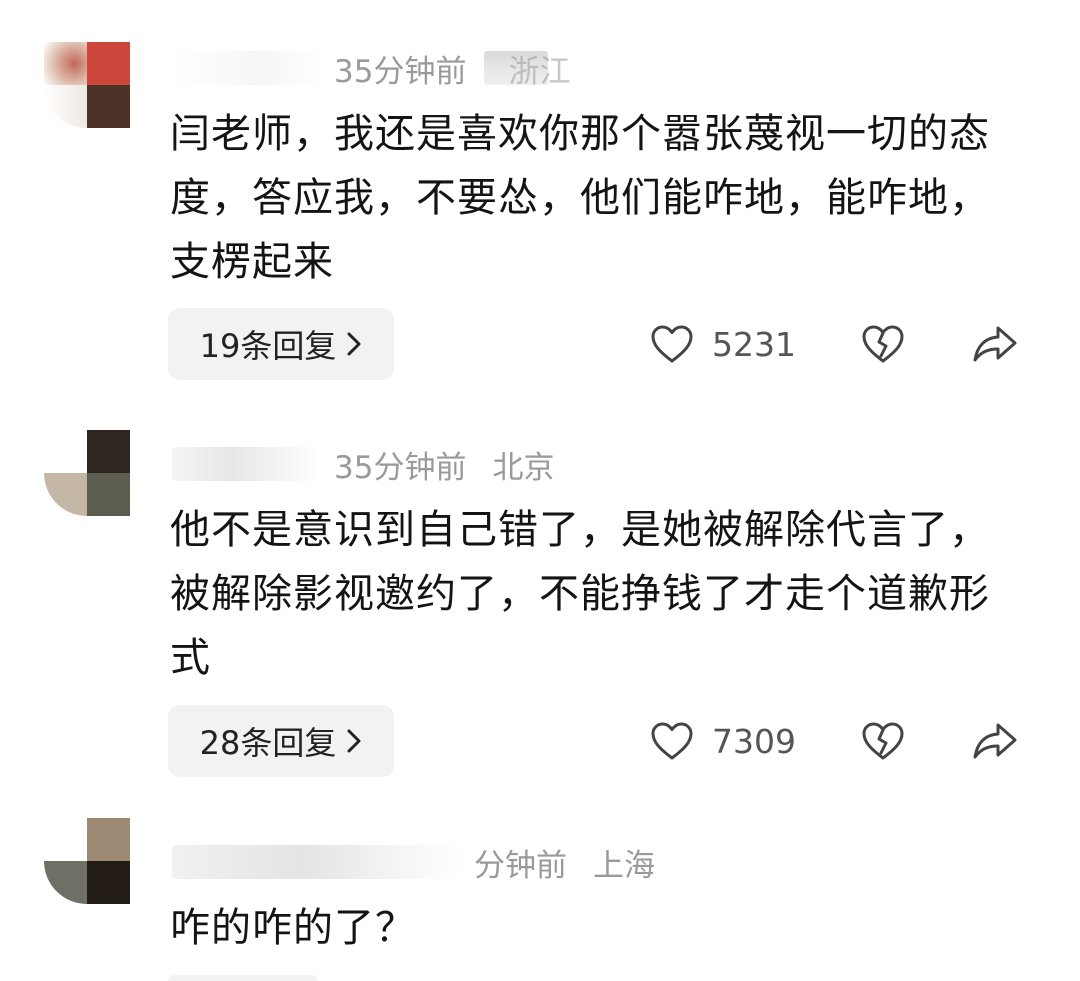 This screenshot has width=1080, height=981. Describe the element at coordinates (539, 71) in the screenshot. I see `comment-location: 浙江` at that location.